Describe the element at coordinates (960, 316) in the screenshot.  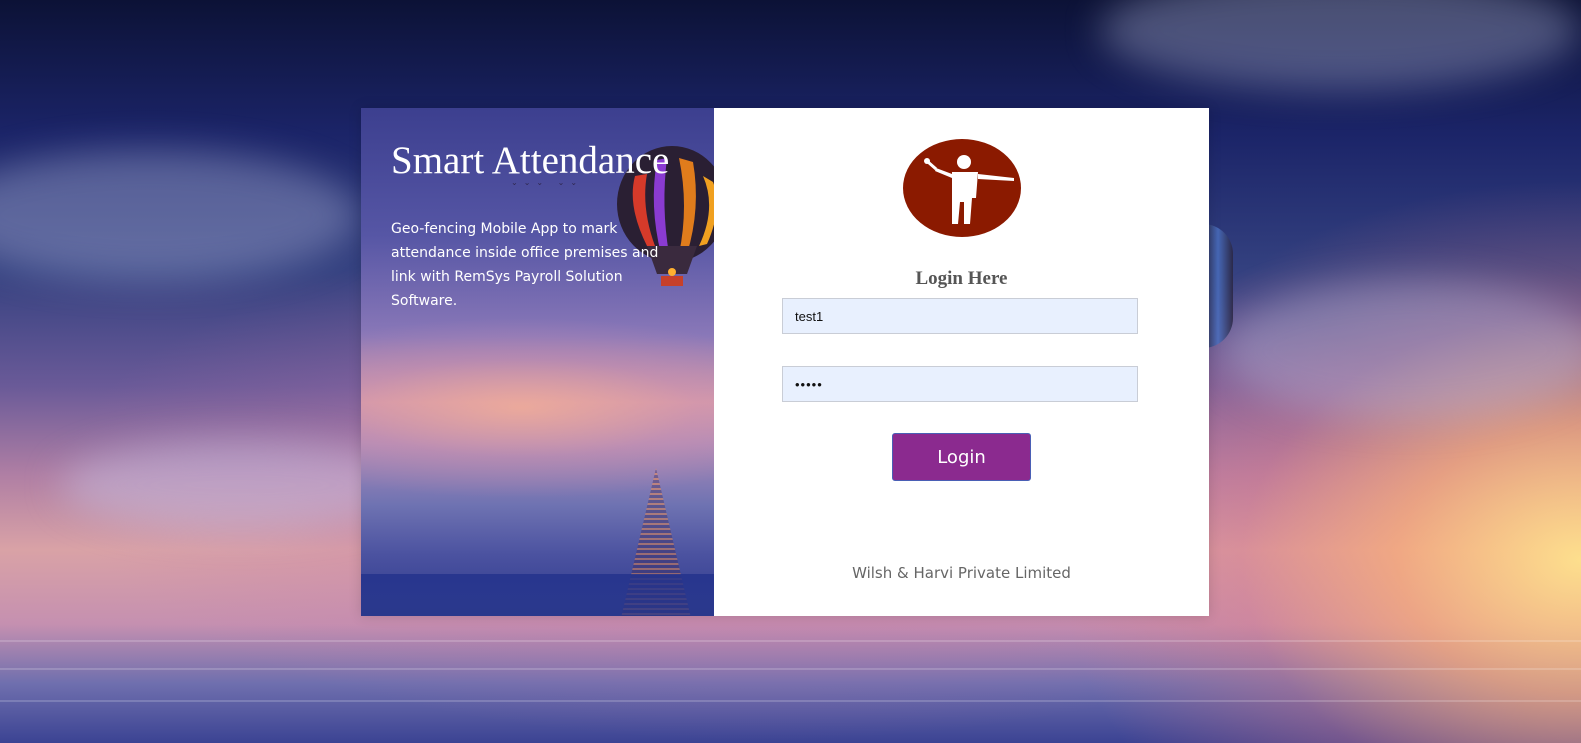
I see `username-input` at that location.